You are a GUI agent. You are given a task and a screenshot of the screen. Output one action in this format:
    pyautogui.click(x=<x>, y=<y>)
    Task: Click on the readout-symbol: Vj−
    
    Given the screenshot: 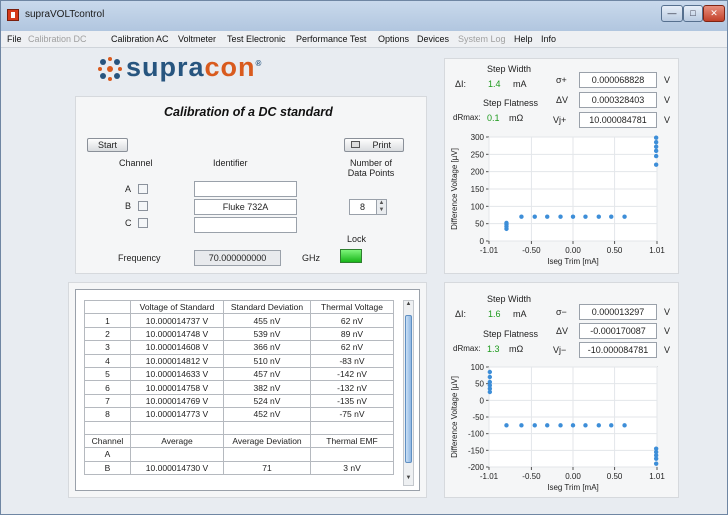 What is the action you would take?
    pyautogui.click(x=560, y=350)
    